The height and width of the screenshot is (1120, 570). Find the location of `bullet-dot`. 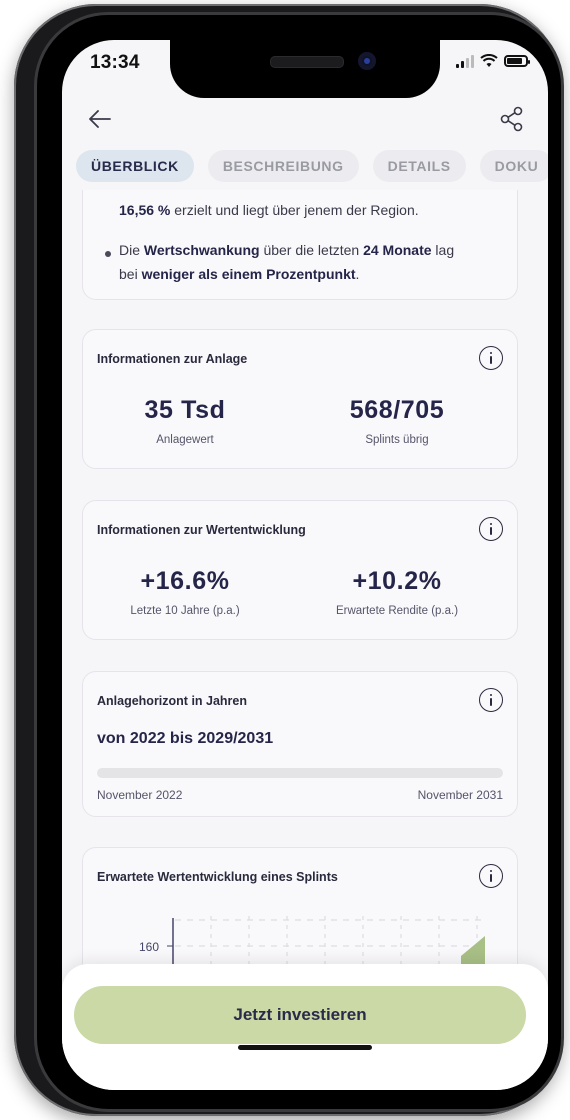

bullet-dot is located at coordinates (108, 254).